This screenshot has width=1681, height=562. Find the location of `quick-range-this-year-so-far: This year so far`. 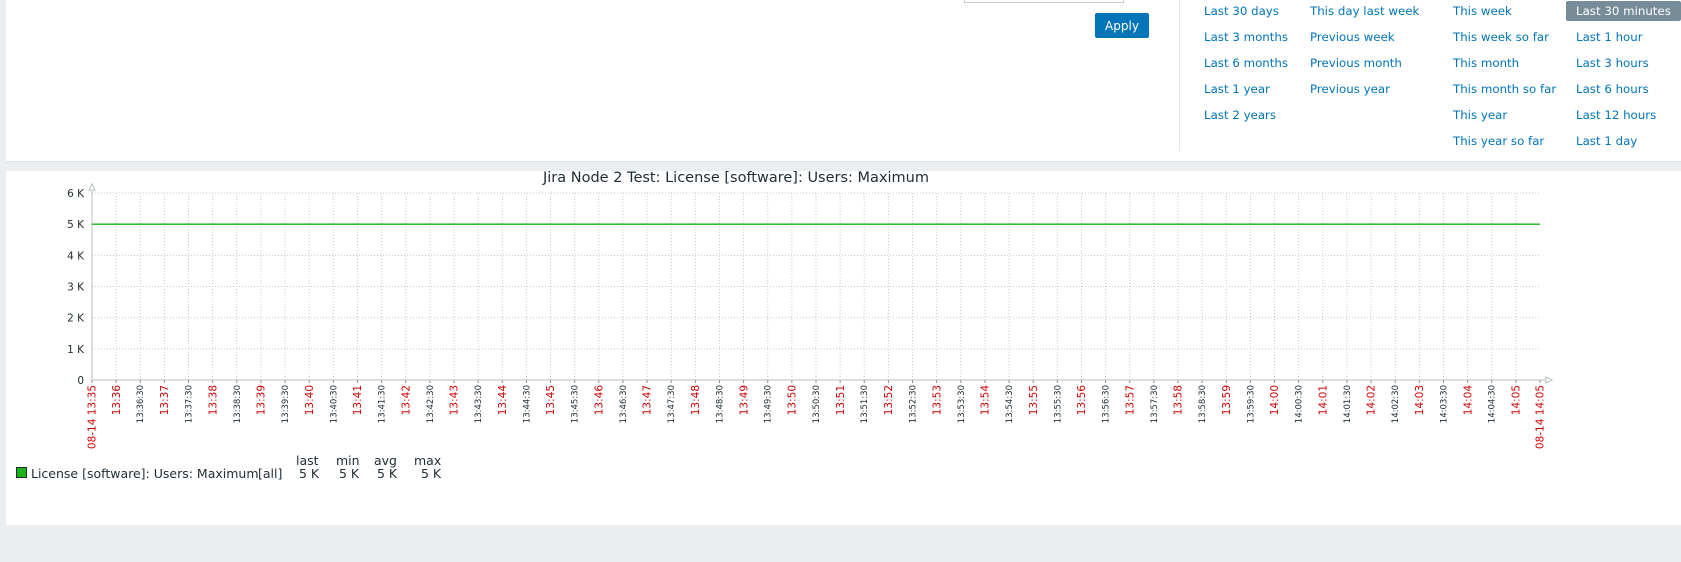

quick-range-this-year-so-far: This year so far is located at coordinates (1498, 141).